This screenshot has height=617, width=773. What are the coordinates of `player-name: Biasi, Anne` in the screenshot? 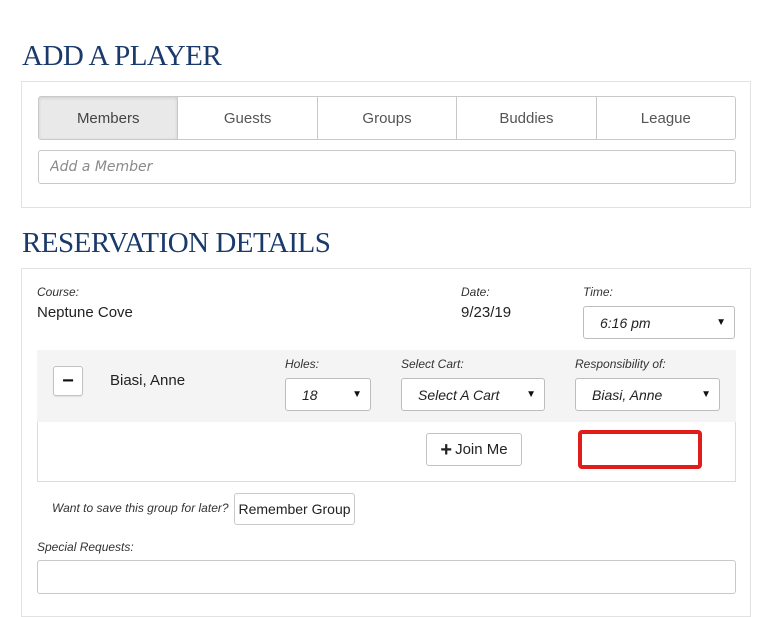 It's located at (148, 380).